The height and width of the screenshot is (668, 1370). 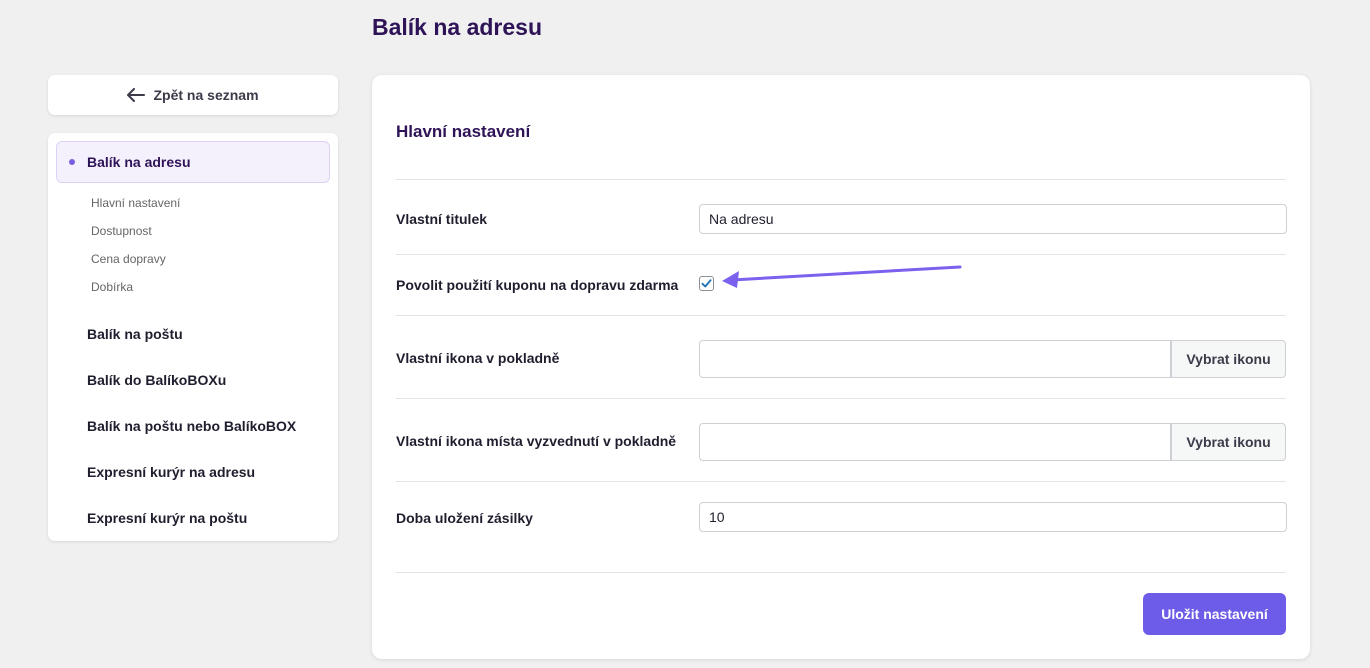 I want to click on custom-title-input, so click(x=993, y=219).